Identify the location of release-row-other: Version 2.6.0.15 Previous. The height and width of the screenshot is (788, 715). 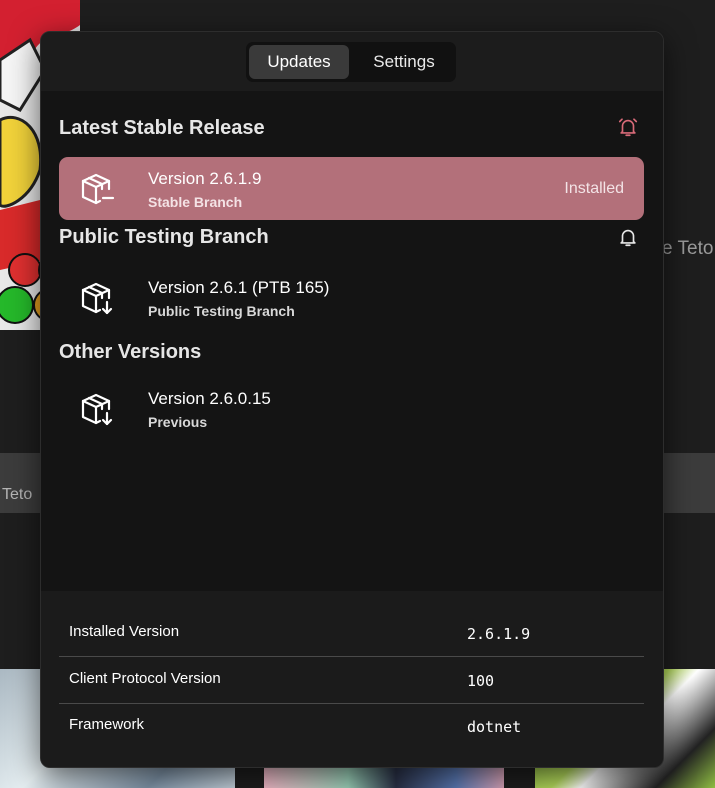
(351, 408).